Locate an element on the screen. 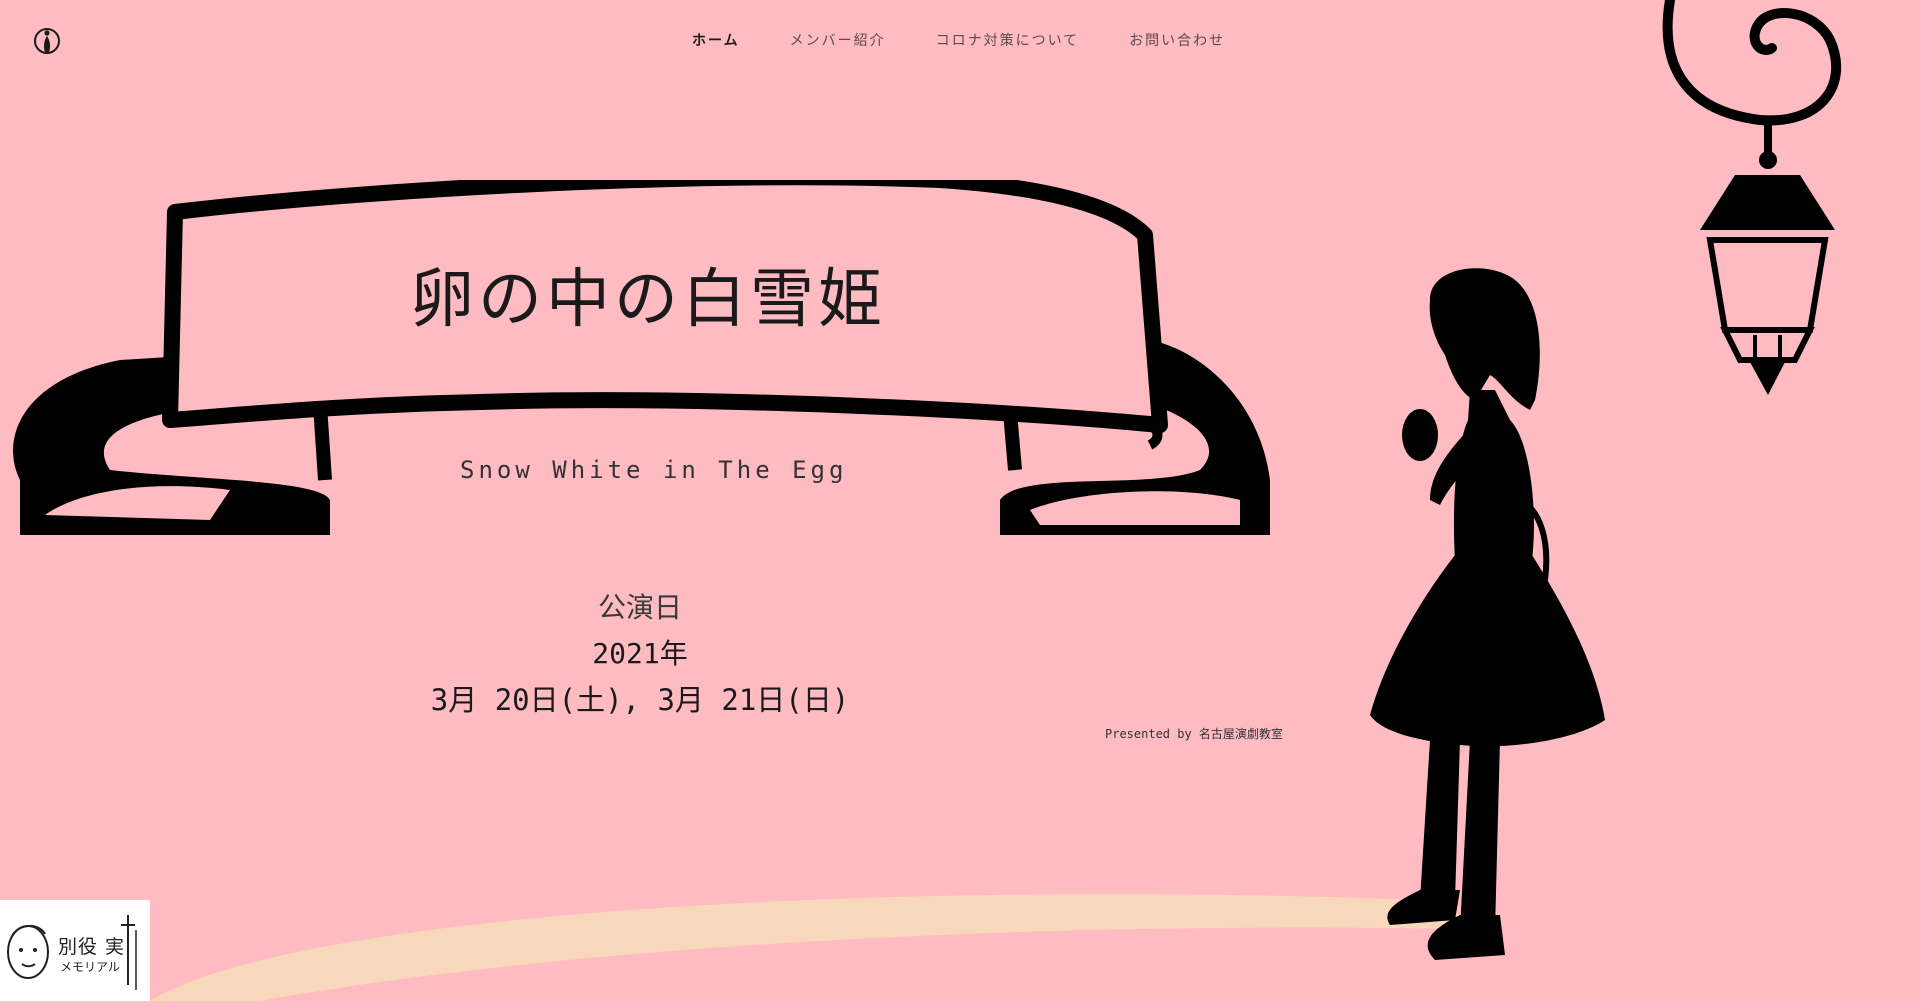 The width and height of the screenshot is (1920, 1001). main-nav: ホーム メンバー紹介 コロナ対策について お問い合わせ is located at coordinates (958, 40).